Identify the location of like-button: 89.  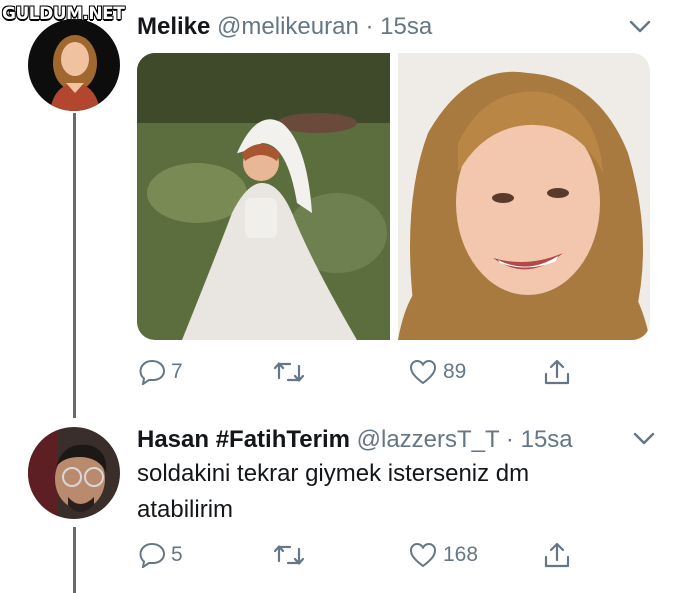
(437, 372).